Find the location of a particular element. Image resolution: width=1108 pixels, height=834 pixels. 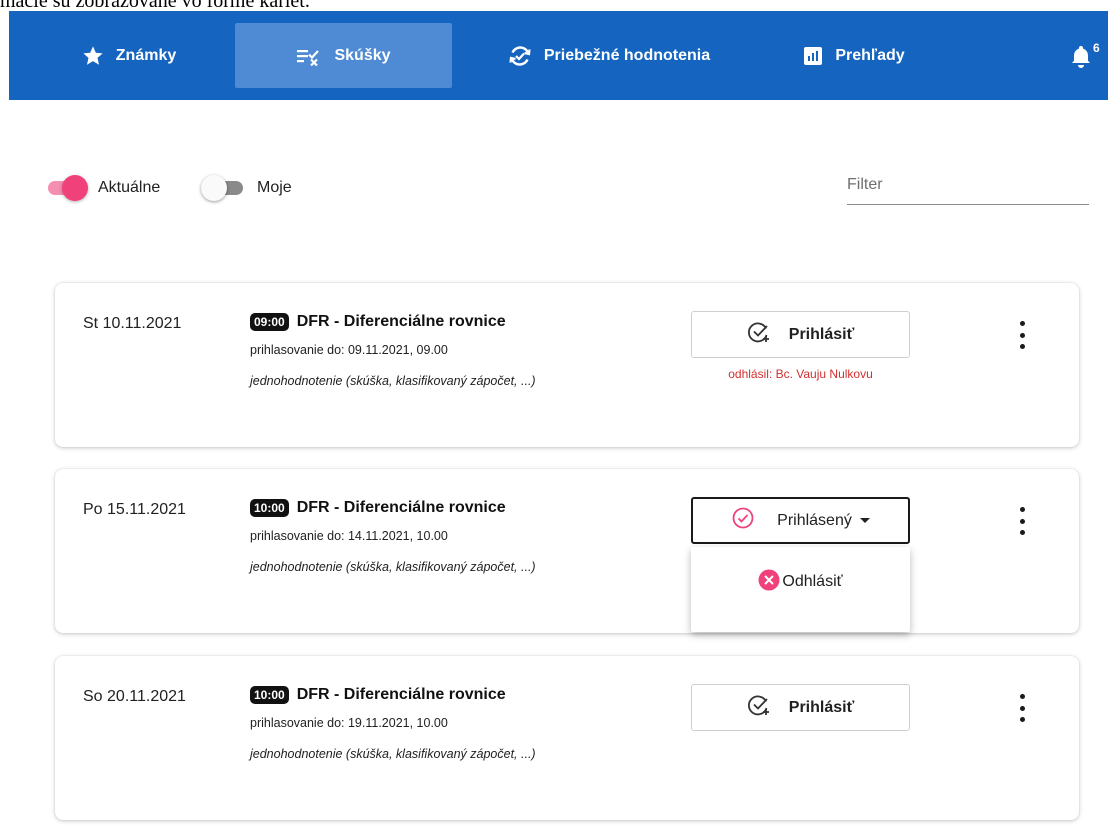

star-icon is located at coordinates (93, 56).